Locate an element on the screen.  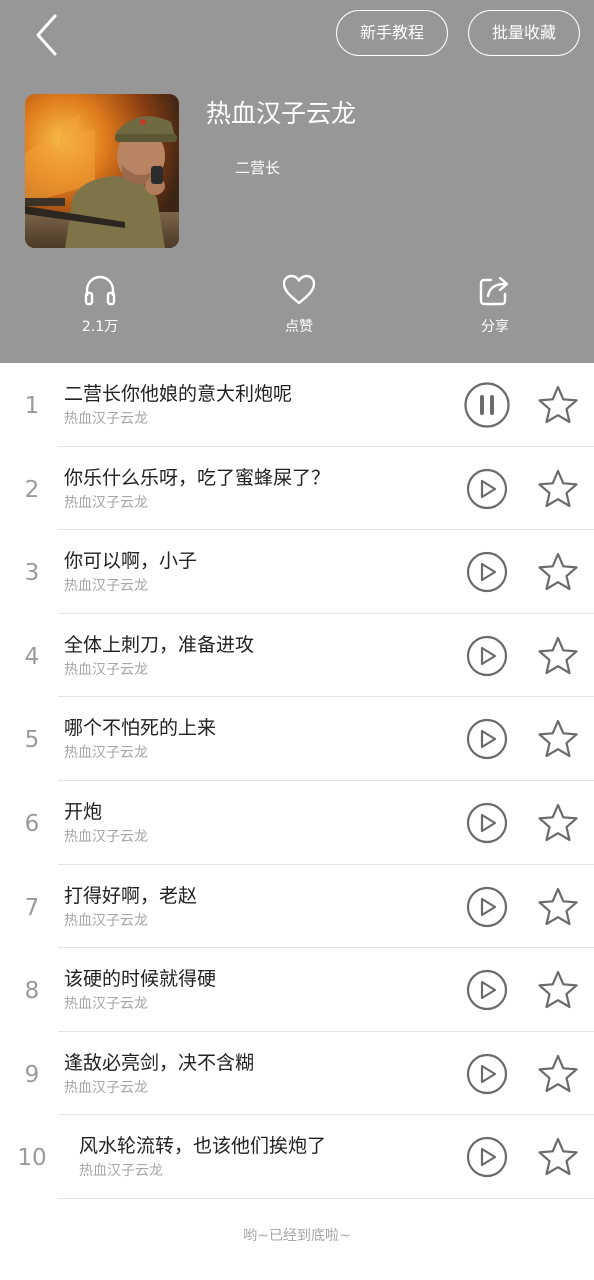
track-row: 2 你乐什么乐呀，吃了蜜蜂屎了？ 热血汉子云龙 is located at coordinates (297, 489).